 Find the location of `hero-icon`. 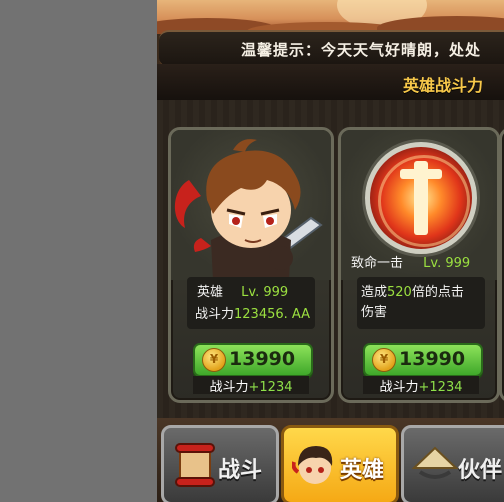

hero-icon is located at coordinates (312, 465).